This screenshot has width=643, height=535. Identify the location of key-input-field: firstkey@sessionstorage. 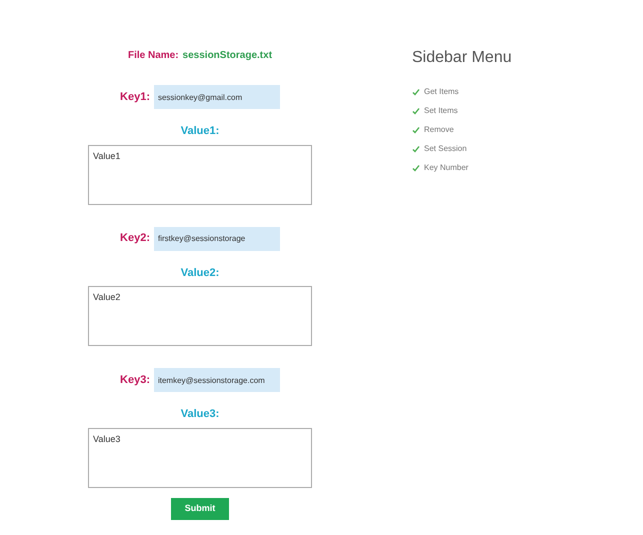
(217, 238).